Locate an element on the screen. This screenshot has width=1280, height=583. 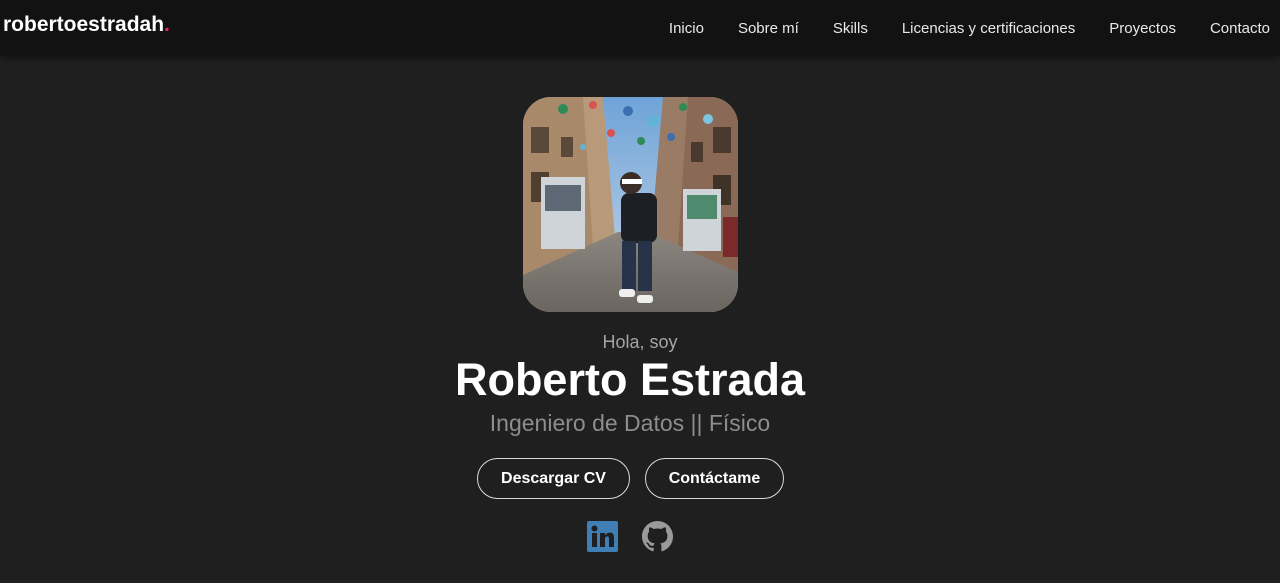
download-cv-button: Descargar CV is located at coordinates (553, 478).